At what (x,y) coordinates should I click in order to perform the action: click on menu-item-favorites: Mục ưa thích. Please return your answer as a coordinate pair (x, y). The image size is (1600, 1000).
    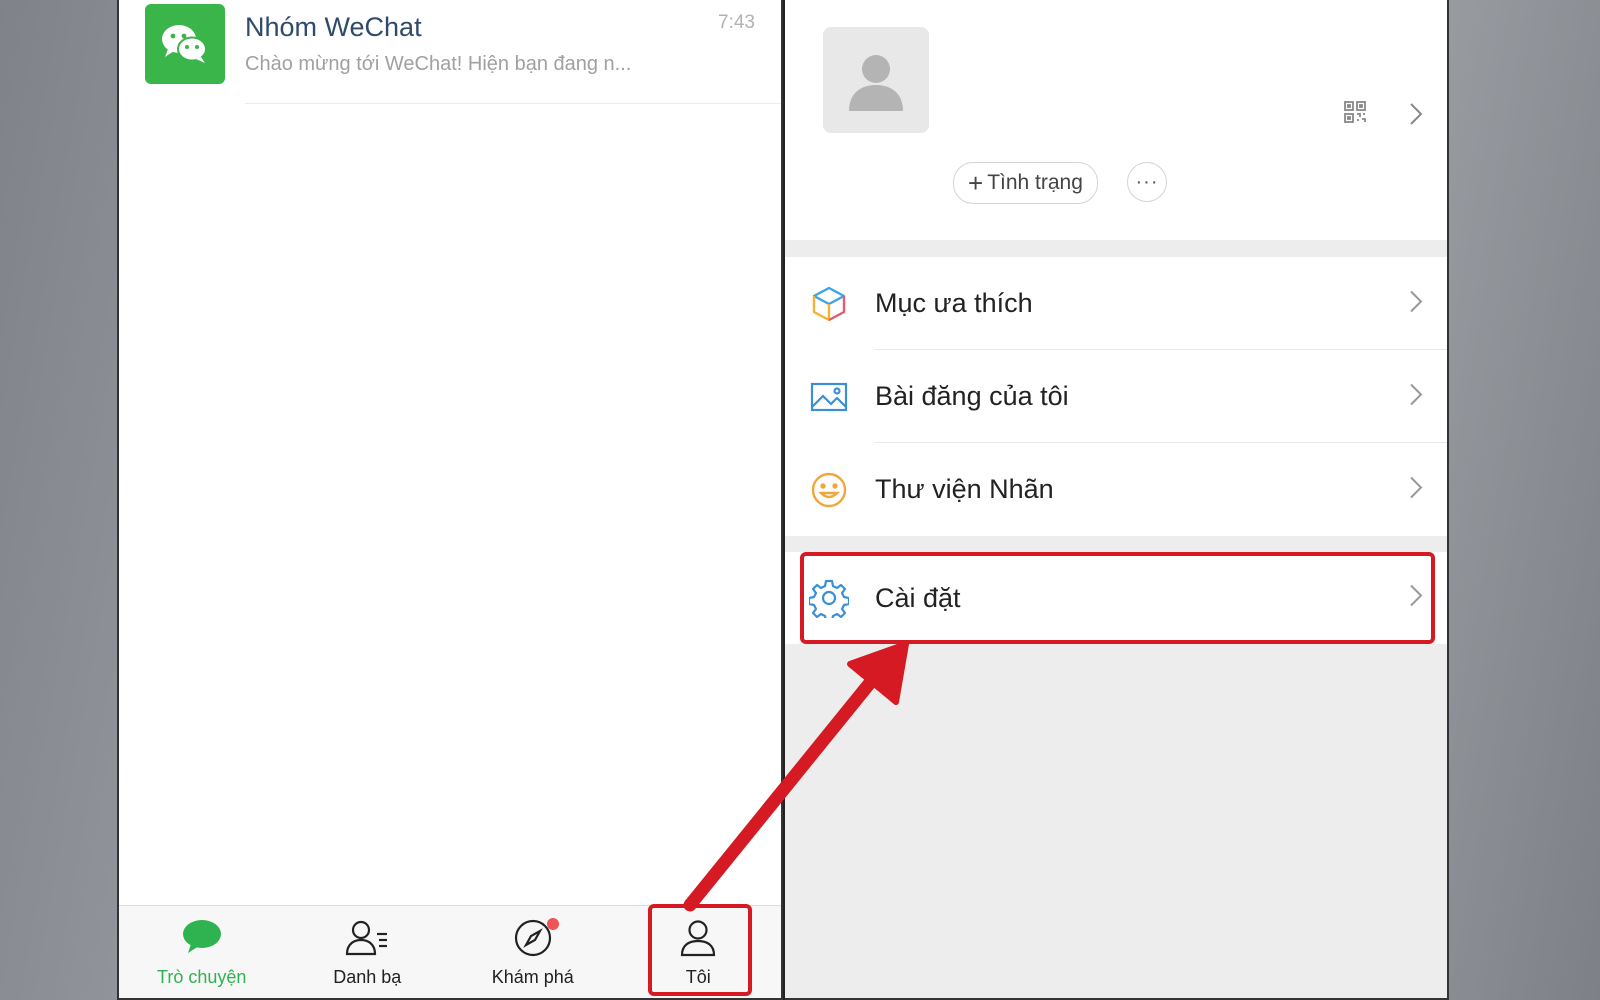
    Looking at the image, I should click on (1115, 303).